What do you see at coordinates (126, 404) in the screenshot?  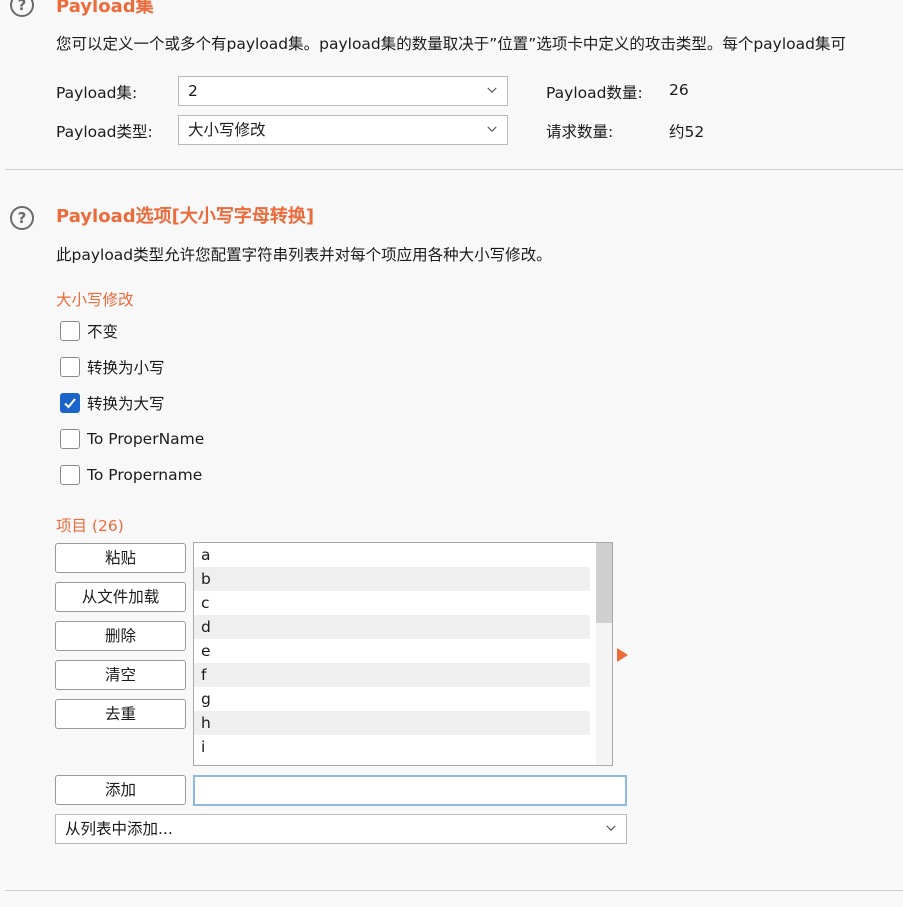 I see `option-label: 转换为大写` at bounding box center [126, 404].